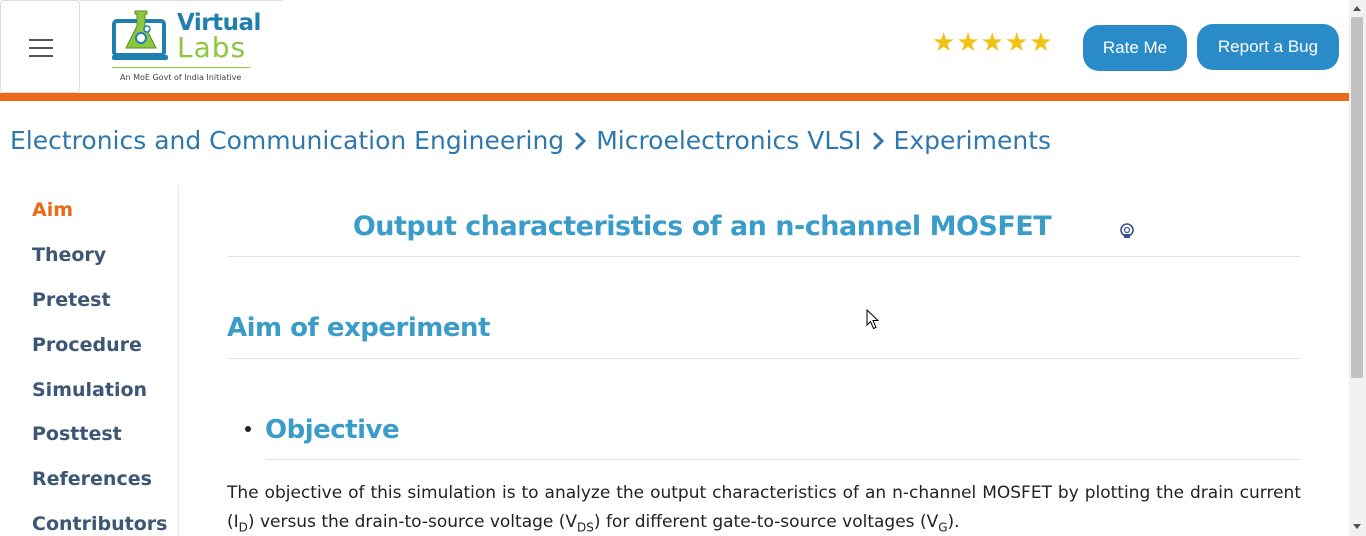  I want to click on objective-text: ) versus the drain-to-source voltage (V, so click(412, 522).